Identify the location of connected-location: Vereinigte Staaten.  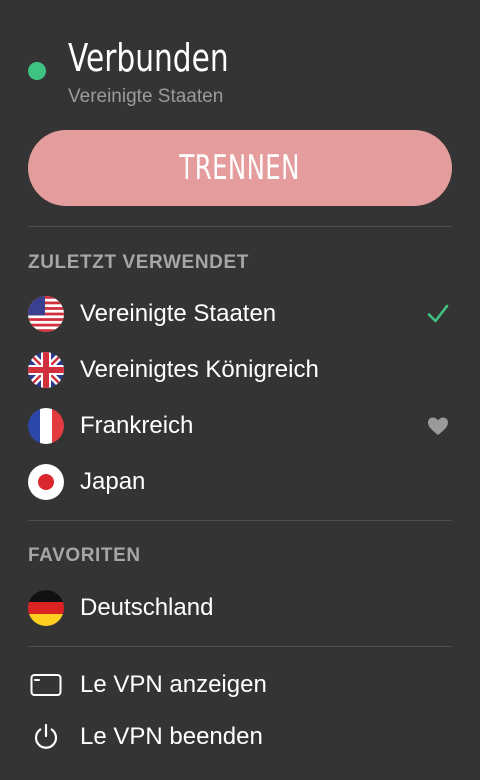
(146, 96).